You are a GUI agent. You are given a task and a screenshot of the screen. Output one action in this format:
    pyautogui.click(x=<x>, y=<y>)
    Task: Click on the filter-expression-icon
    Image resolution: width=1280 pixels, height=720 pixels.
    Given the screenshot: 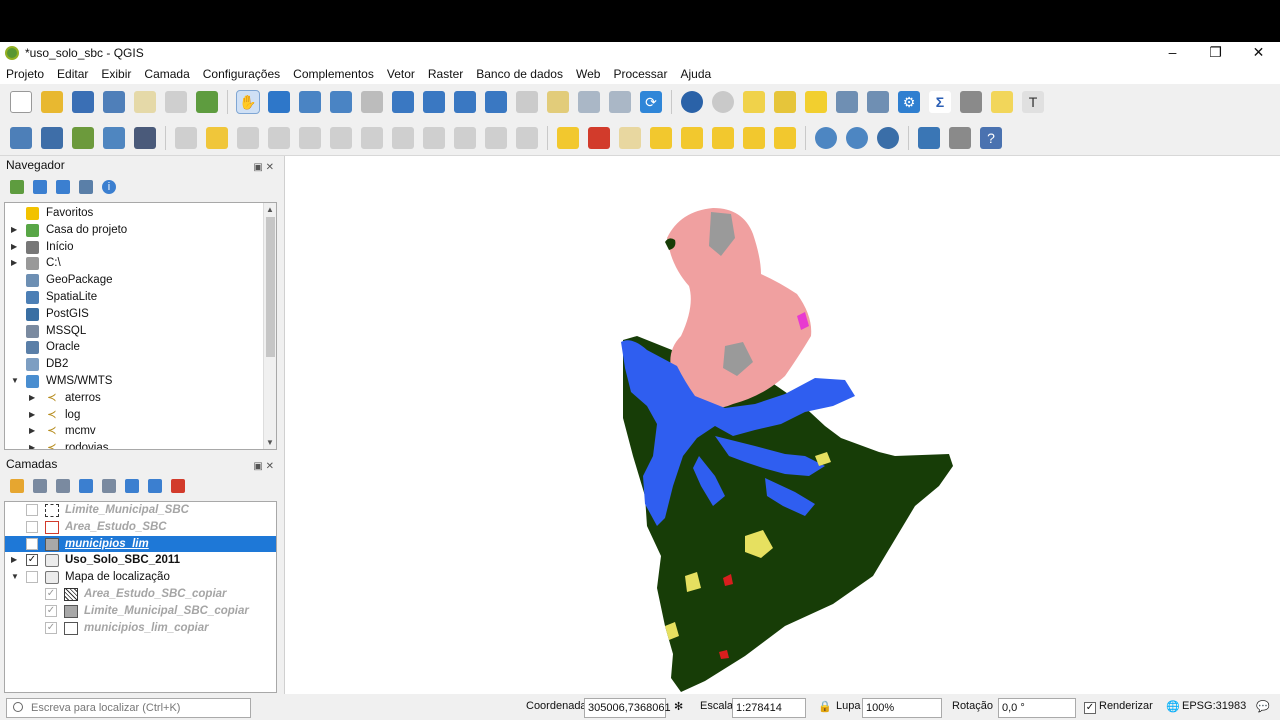 What is the action you would take?
    pyautogui.click(x=109, y=486)
    